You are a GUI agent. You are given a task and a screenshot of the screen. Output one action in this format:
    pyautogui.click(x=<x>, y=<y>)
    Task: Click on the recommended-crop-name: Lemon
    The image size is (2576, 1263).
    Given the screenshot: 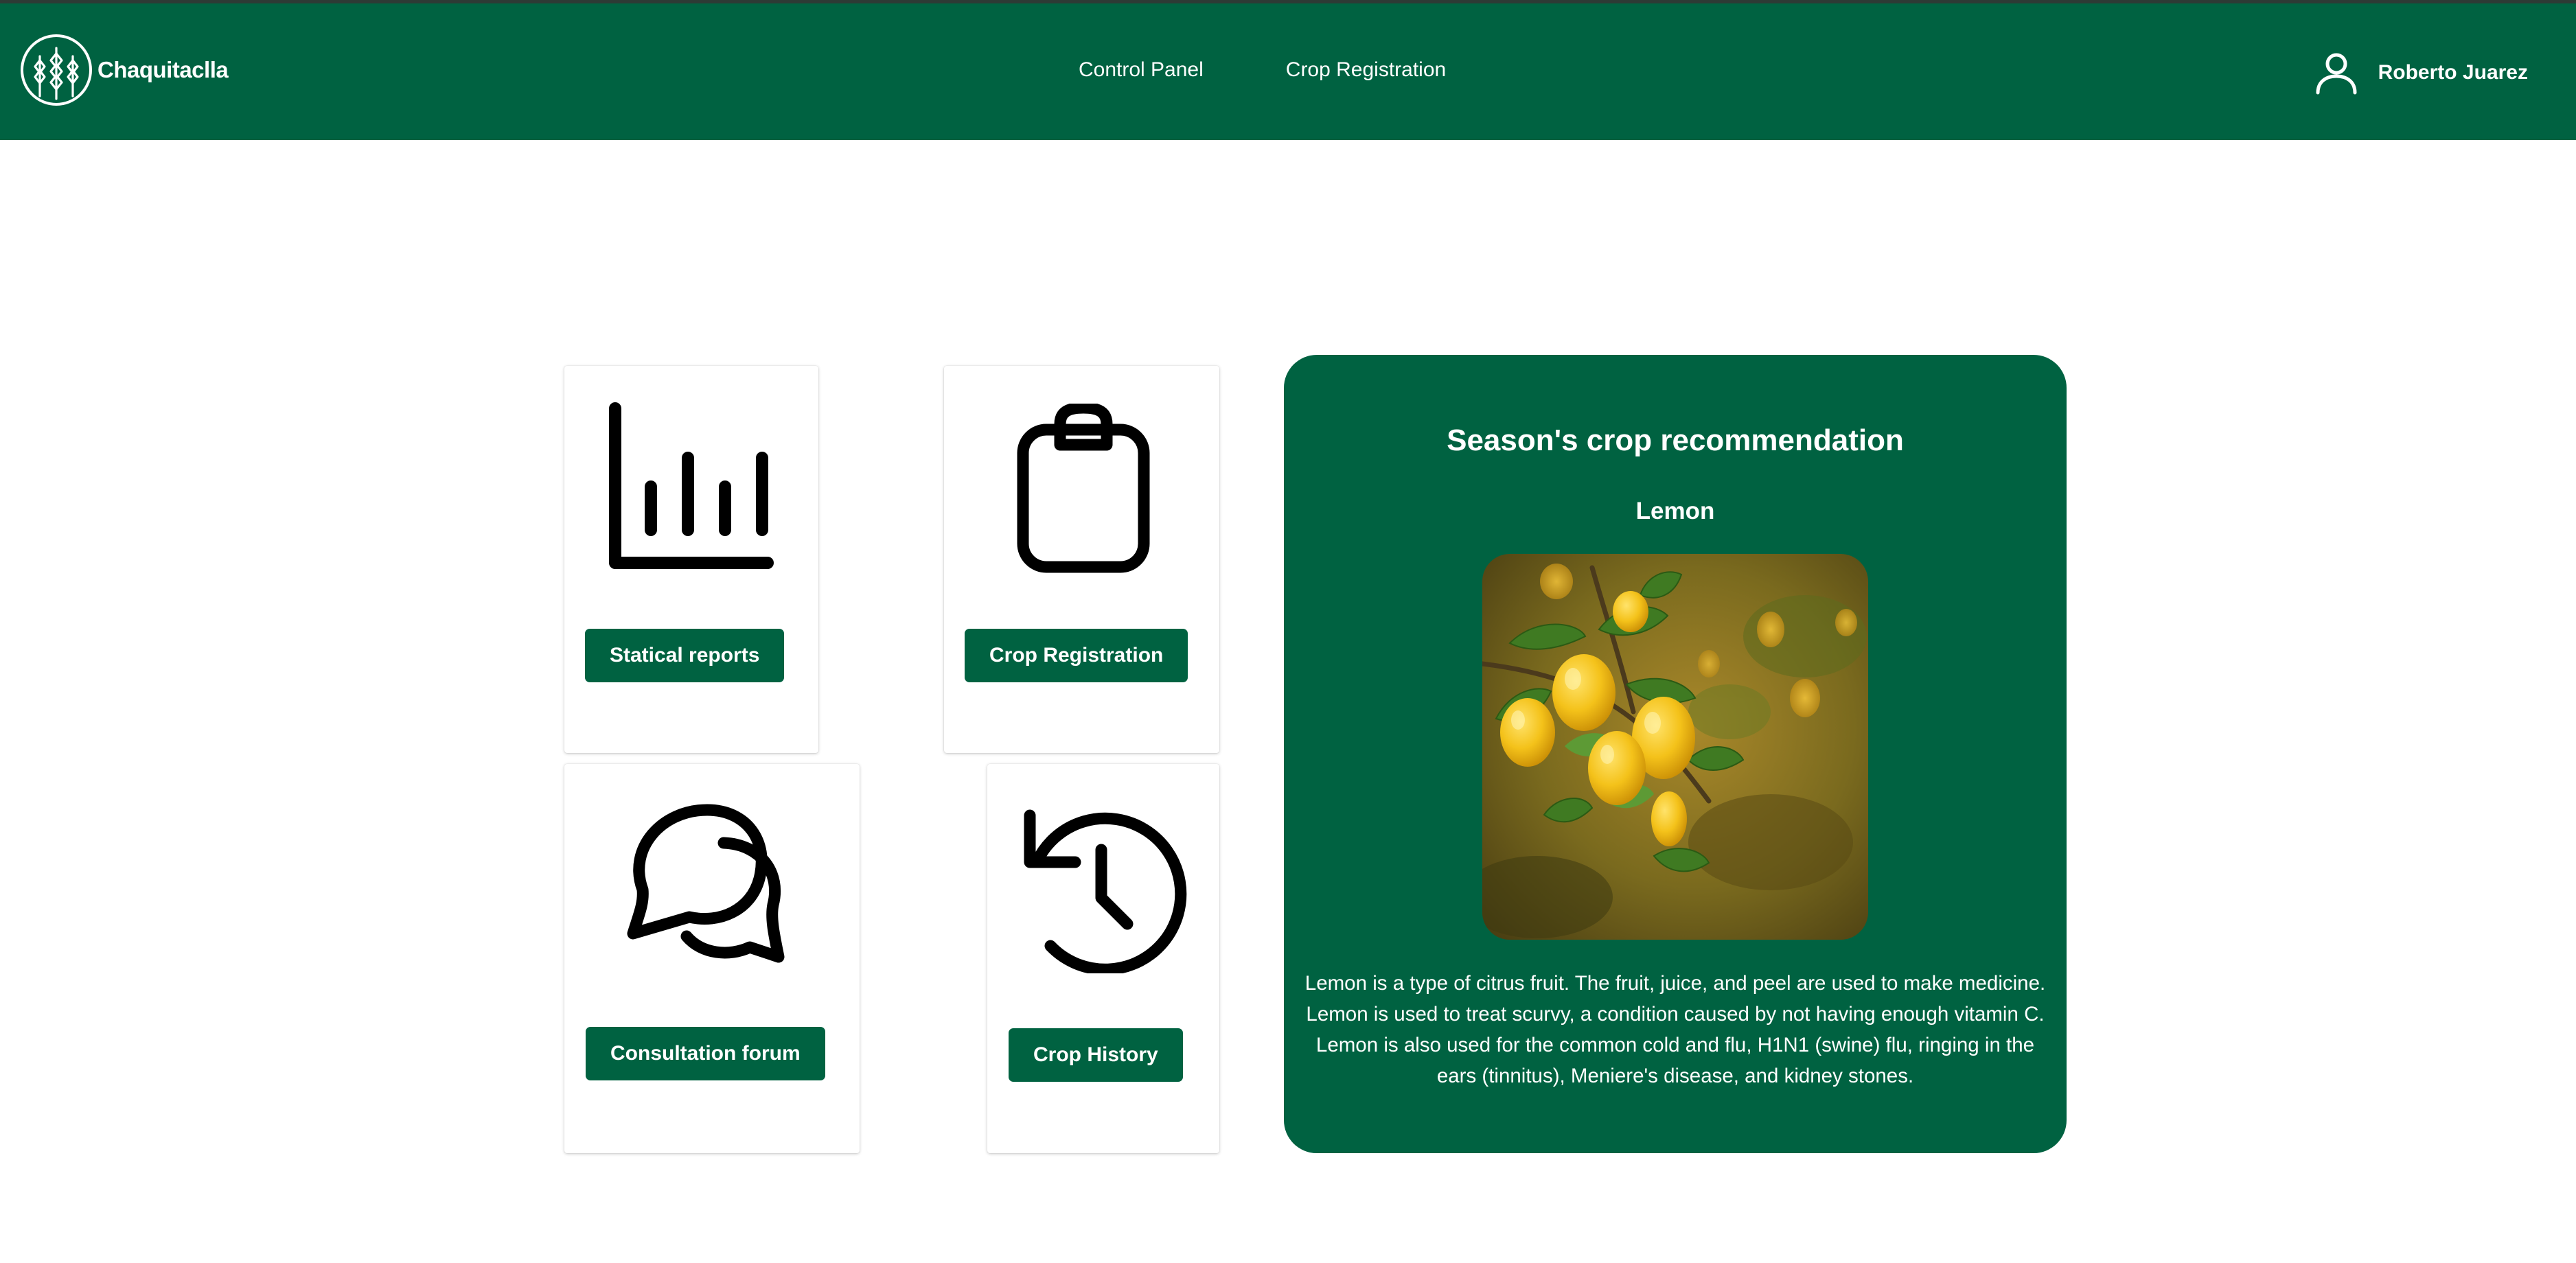 What is the action you would take?
    pyautogui.click(x=1675, y=511)
    